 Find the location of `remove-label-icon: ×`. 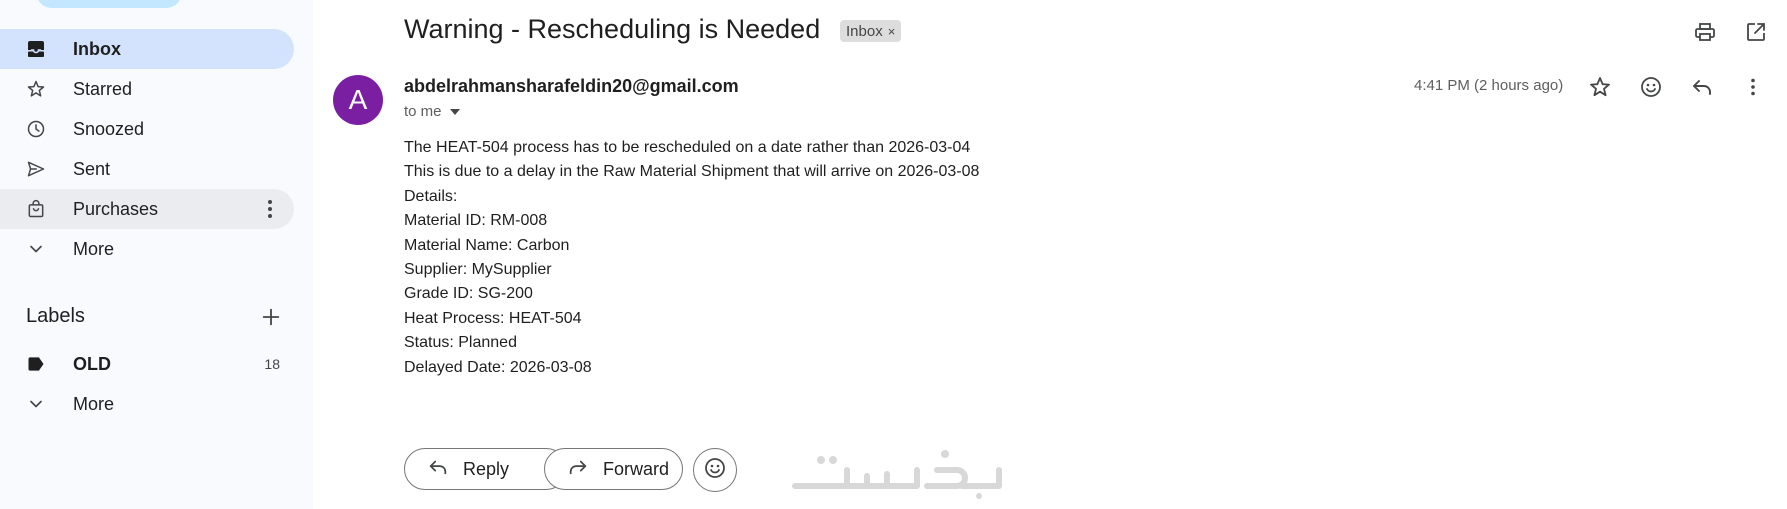

remove-label-icon: × is located at coordinates (892, 31).